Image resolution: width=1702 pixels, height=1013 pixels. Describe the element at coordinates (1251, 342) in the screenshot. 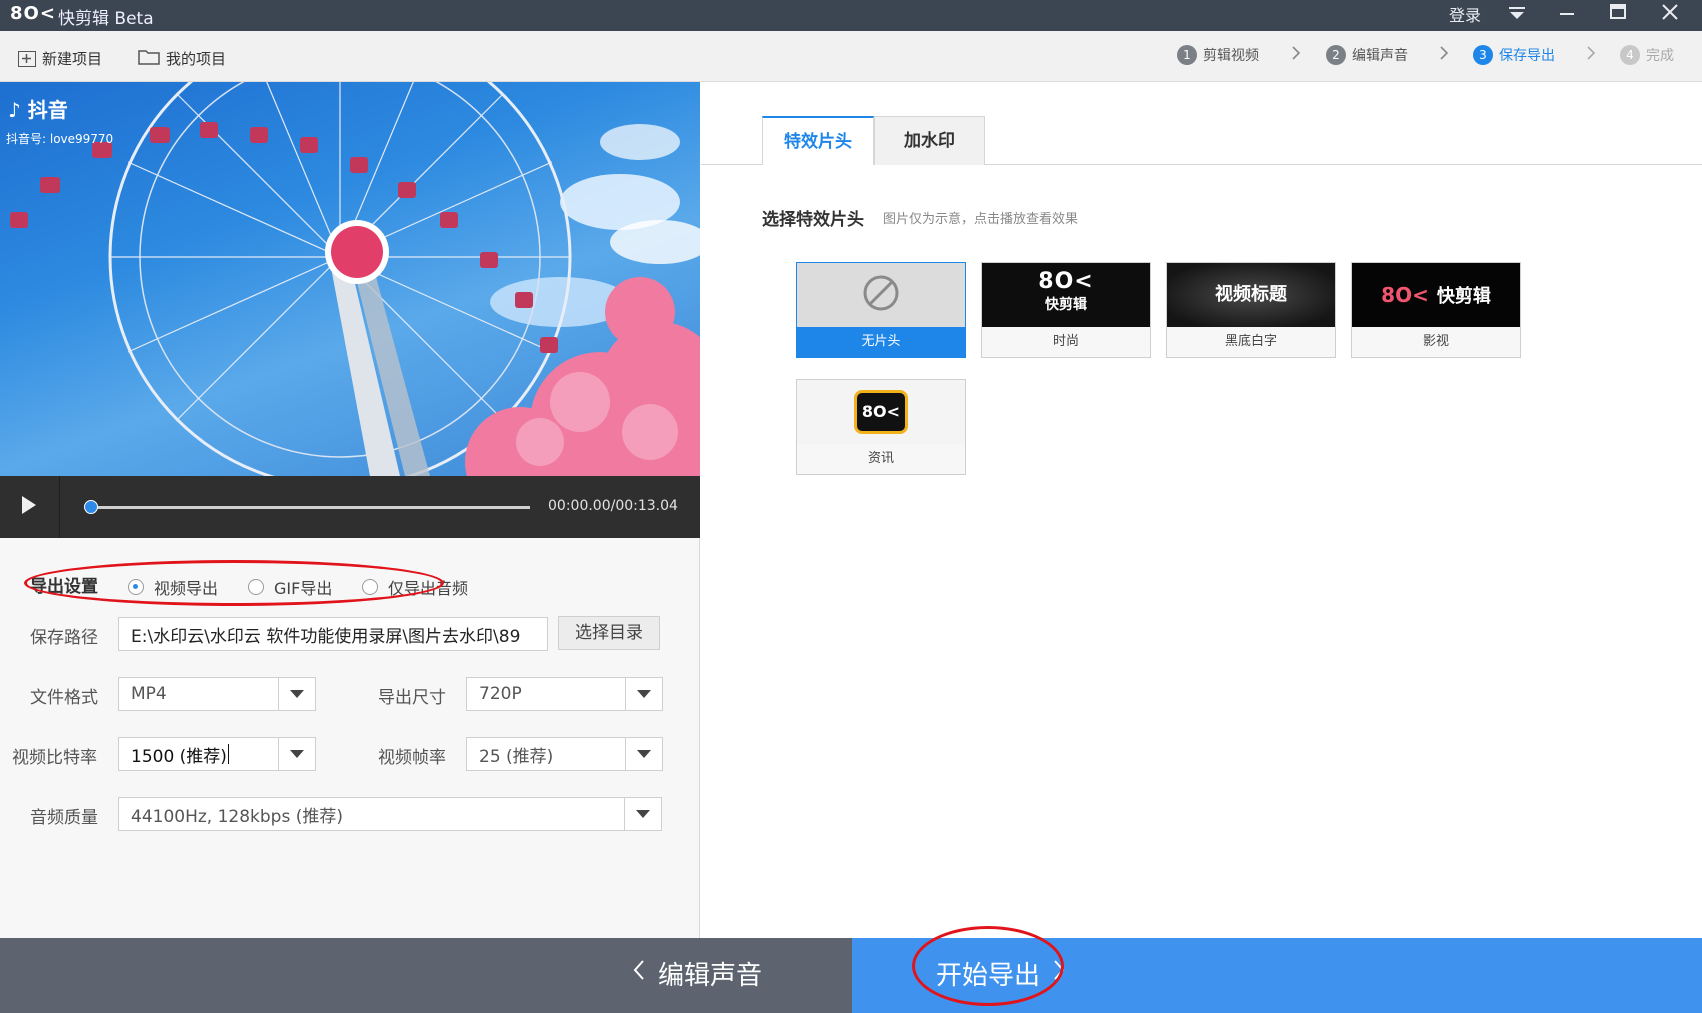

I see `intro-card-label: 黑底白字` at that location.